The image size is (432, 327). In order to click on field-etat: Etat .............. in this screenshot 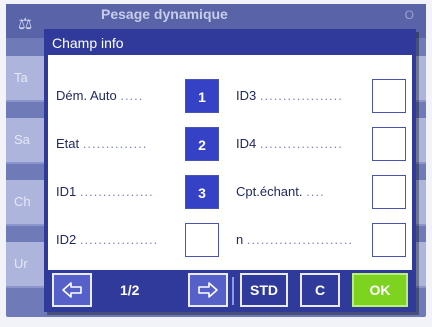, I will do `click(116, 145)`.